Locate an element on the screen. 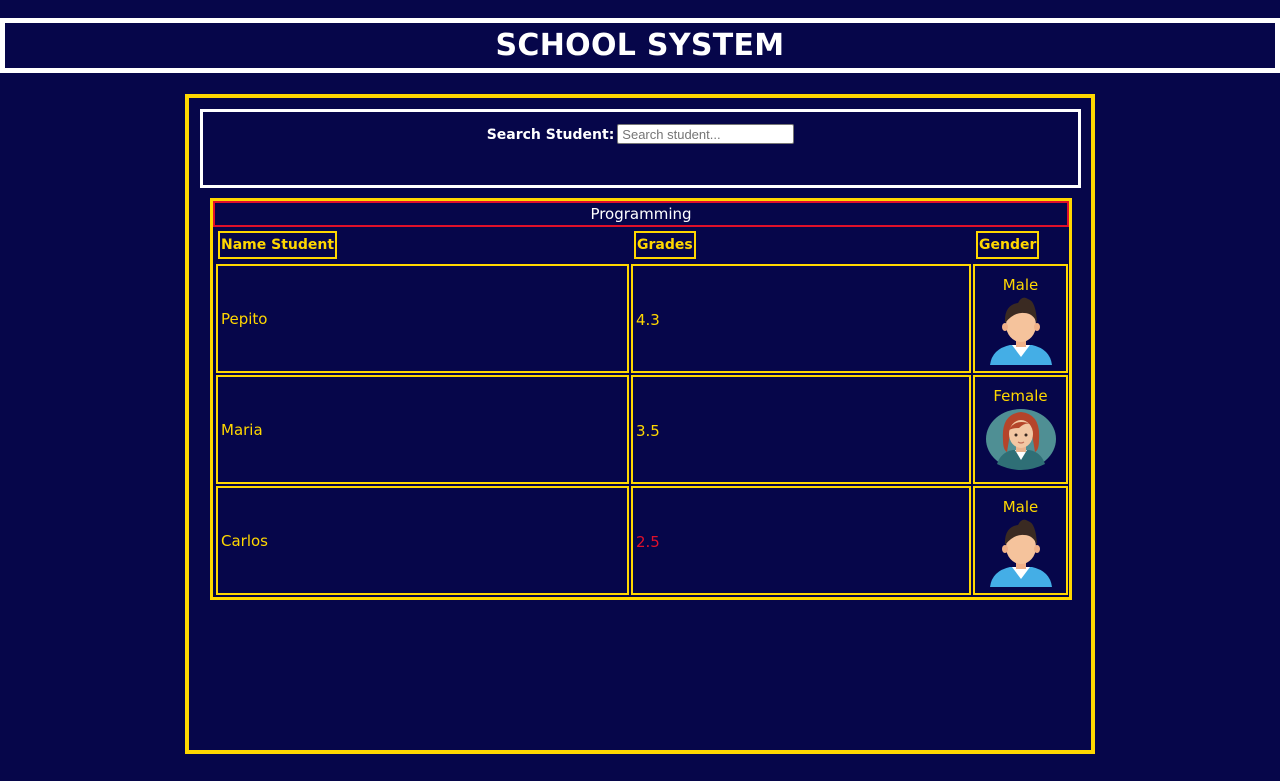 The width and height of the screenshot is (1280, 781). search-label: Search Student: is located at coordinates (550, 135).